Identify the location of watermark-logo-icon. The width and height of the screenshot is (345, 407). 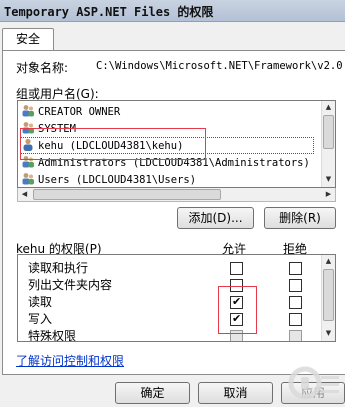
(313, 383).